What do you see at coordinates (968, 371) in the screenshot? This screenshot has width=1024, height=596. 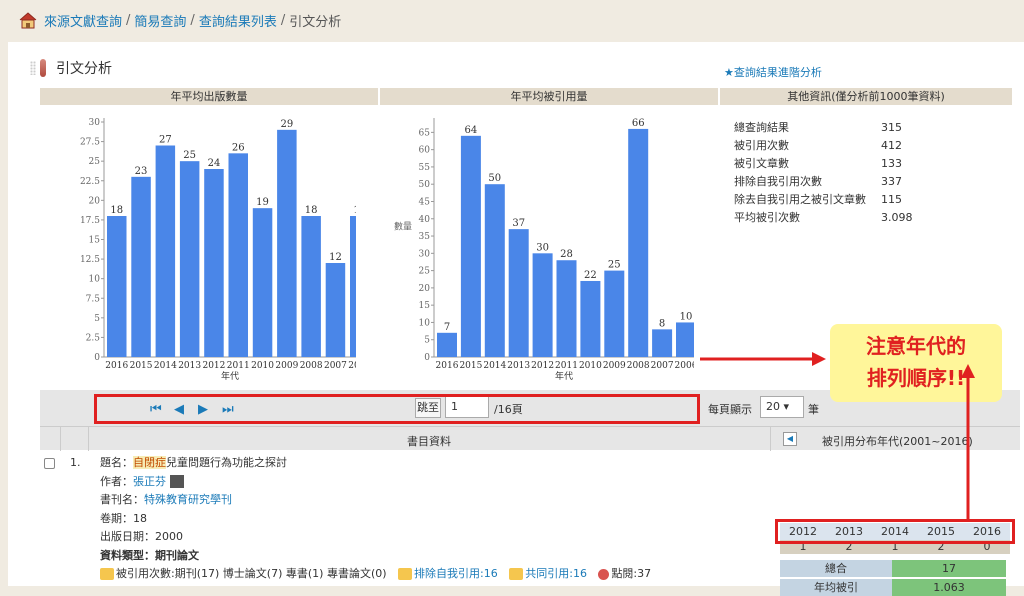 I see `up-arrowhead` at bounding box center [968, 371].